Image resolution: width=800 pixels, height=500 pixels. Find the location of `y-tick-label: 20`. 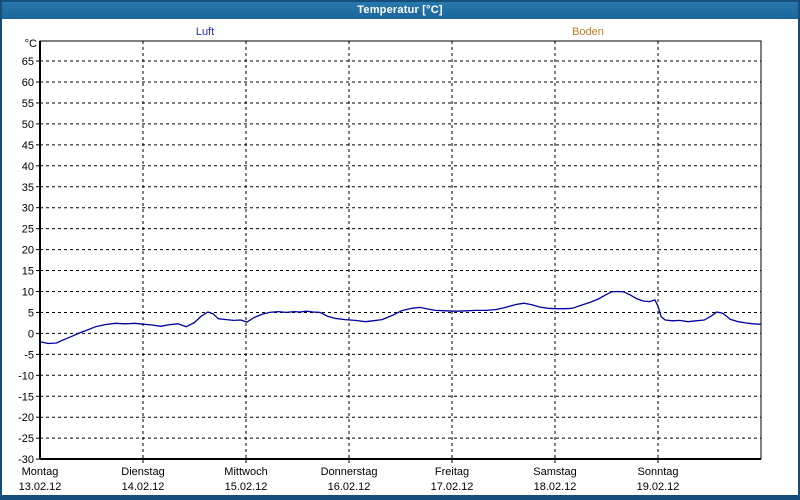

y-tick-label: 20 is located at coordinates (28, 251).